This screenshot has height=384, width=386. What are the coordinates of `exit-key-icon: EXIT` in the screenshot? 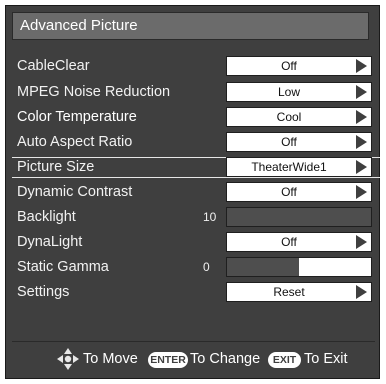 It's located at (284, 360).